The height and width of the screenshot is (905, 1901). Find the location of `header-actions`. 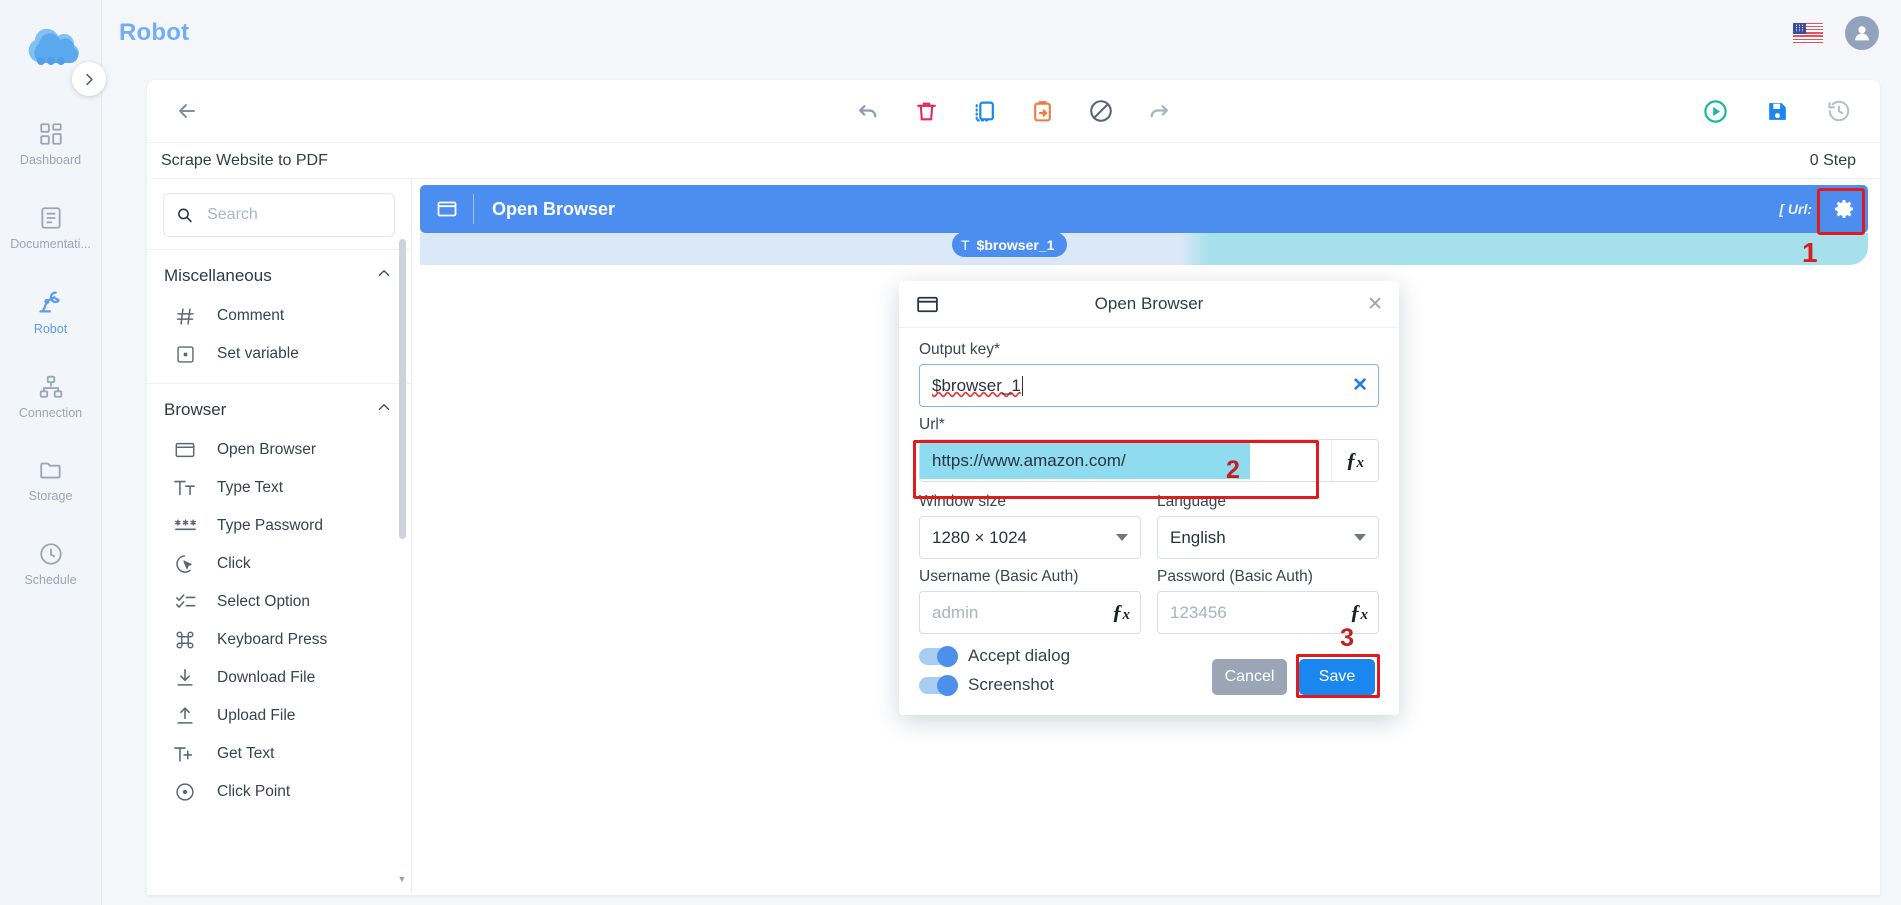

header-actions is located at coordinates (1836, 33).